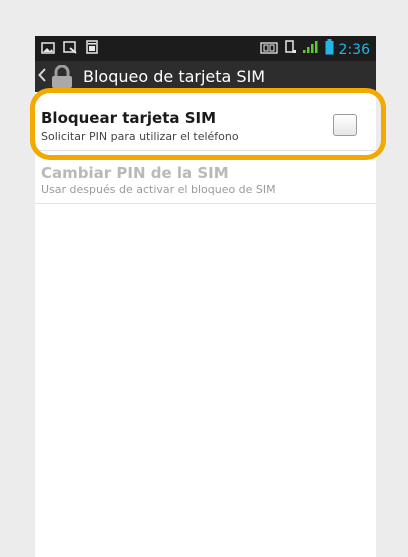 This screenshot has height=557, width=408. Describe the element at coordinates (354, 49) in the screenshot. I see `status-bar-time: 2:36` at that location.